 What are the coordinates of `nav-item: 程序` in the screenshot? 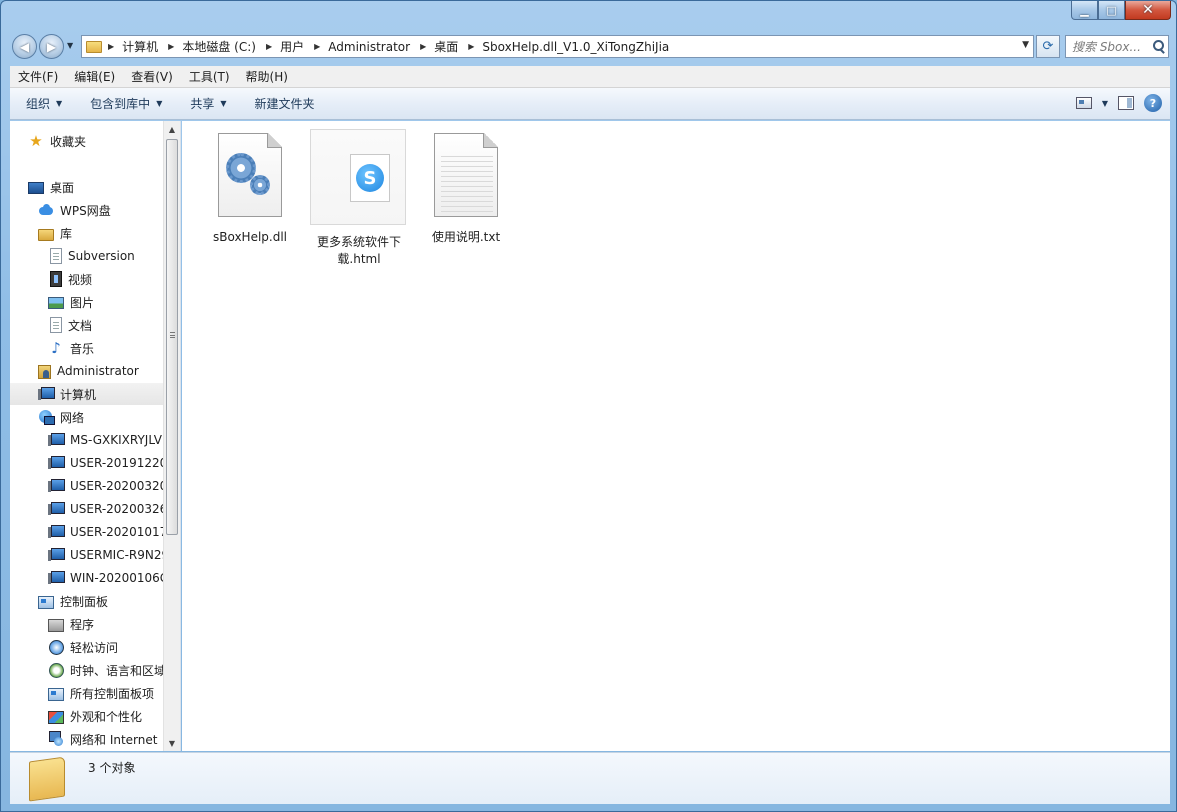 It's located at (87, 624).